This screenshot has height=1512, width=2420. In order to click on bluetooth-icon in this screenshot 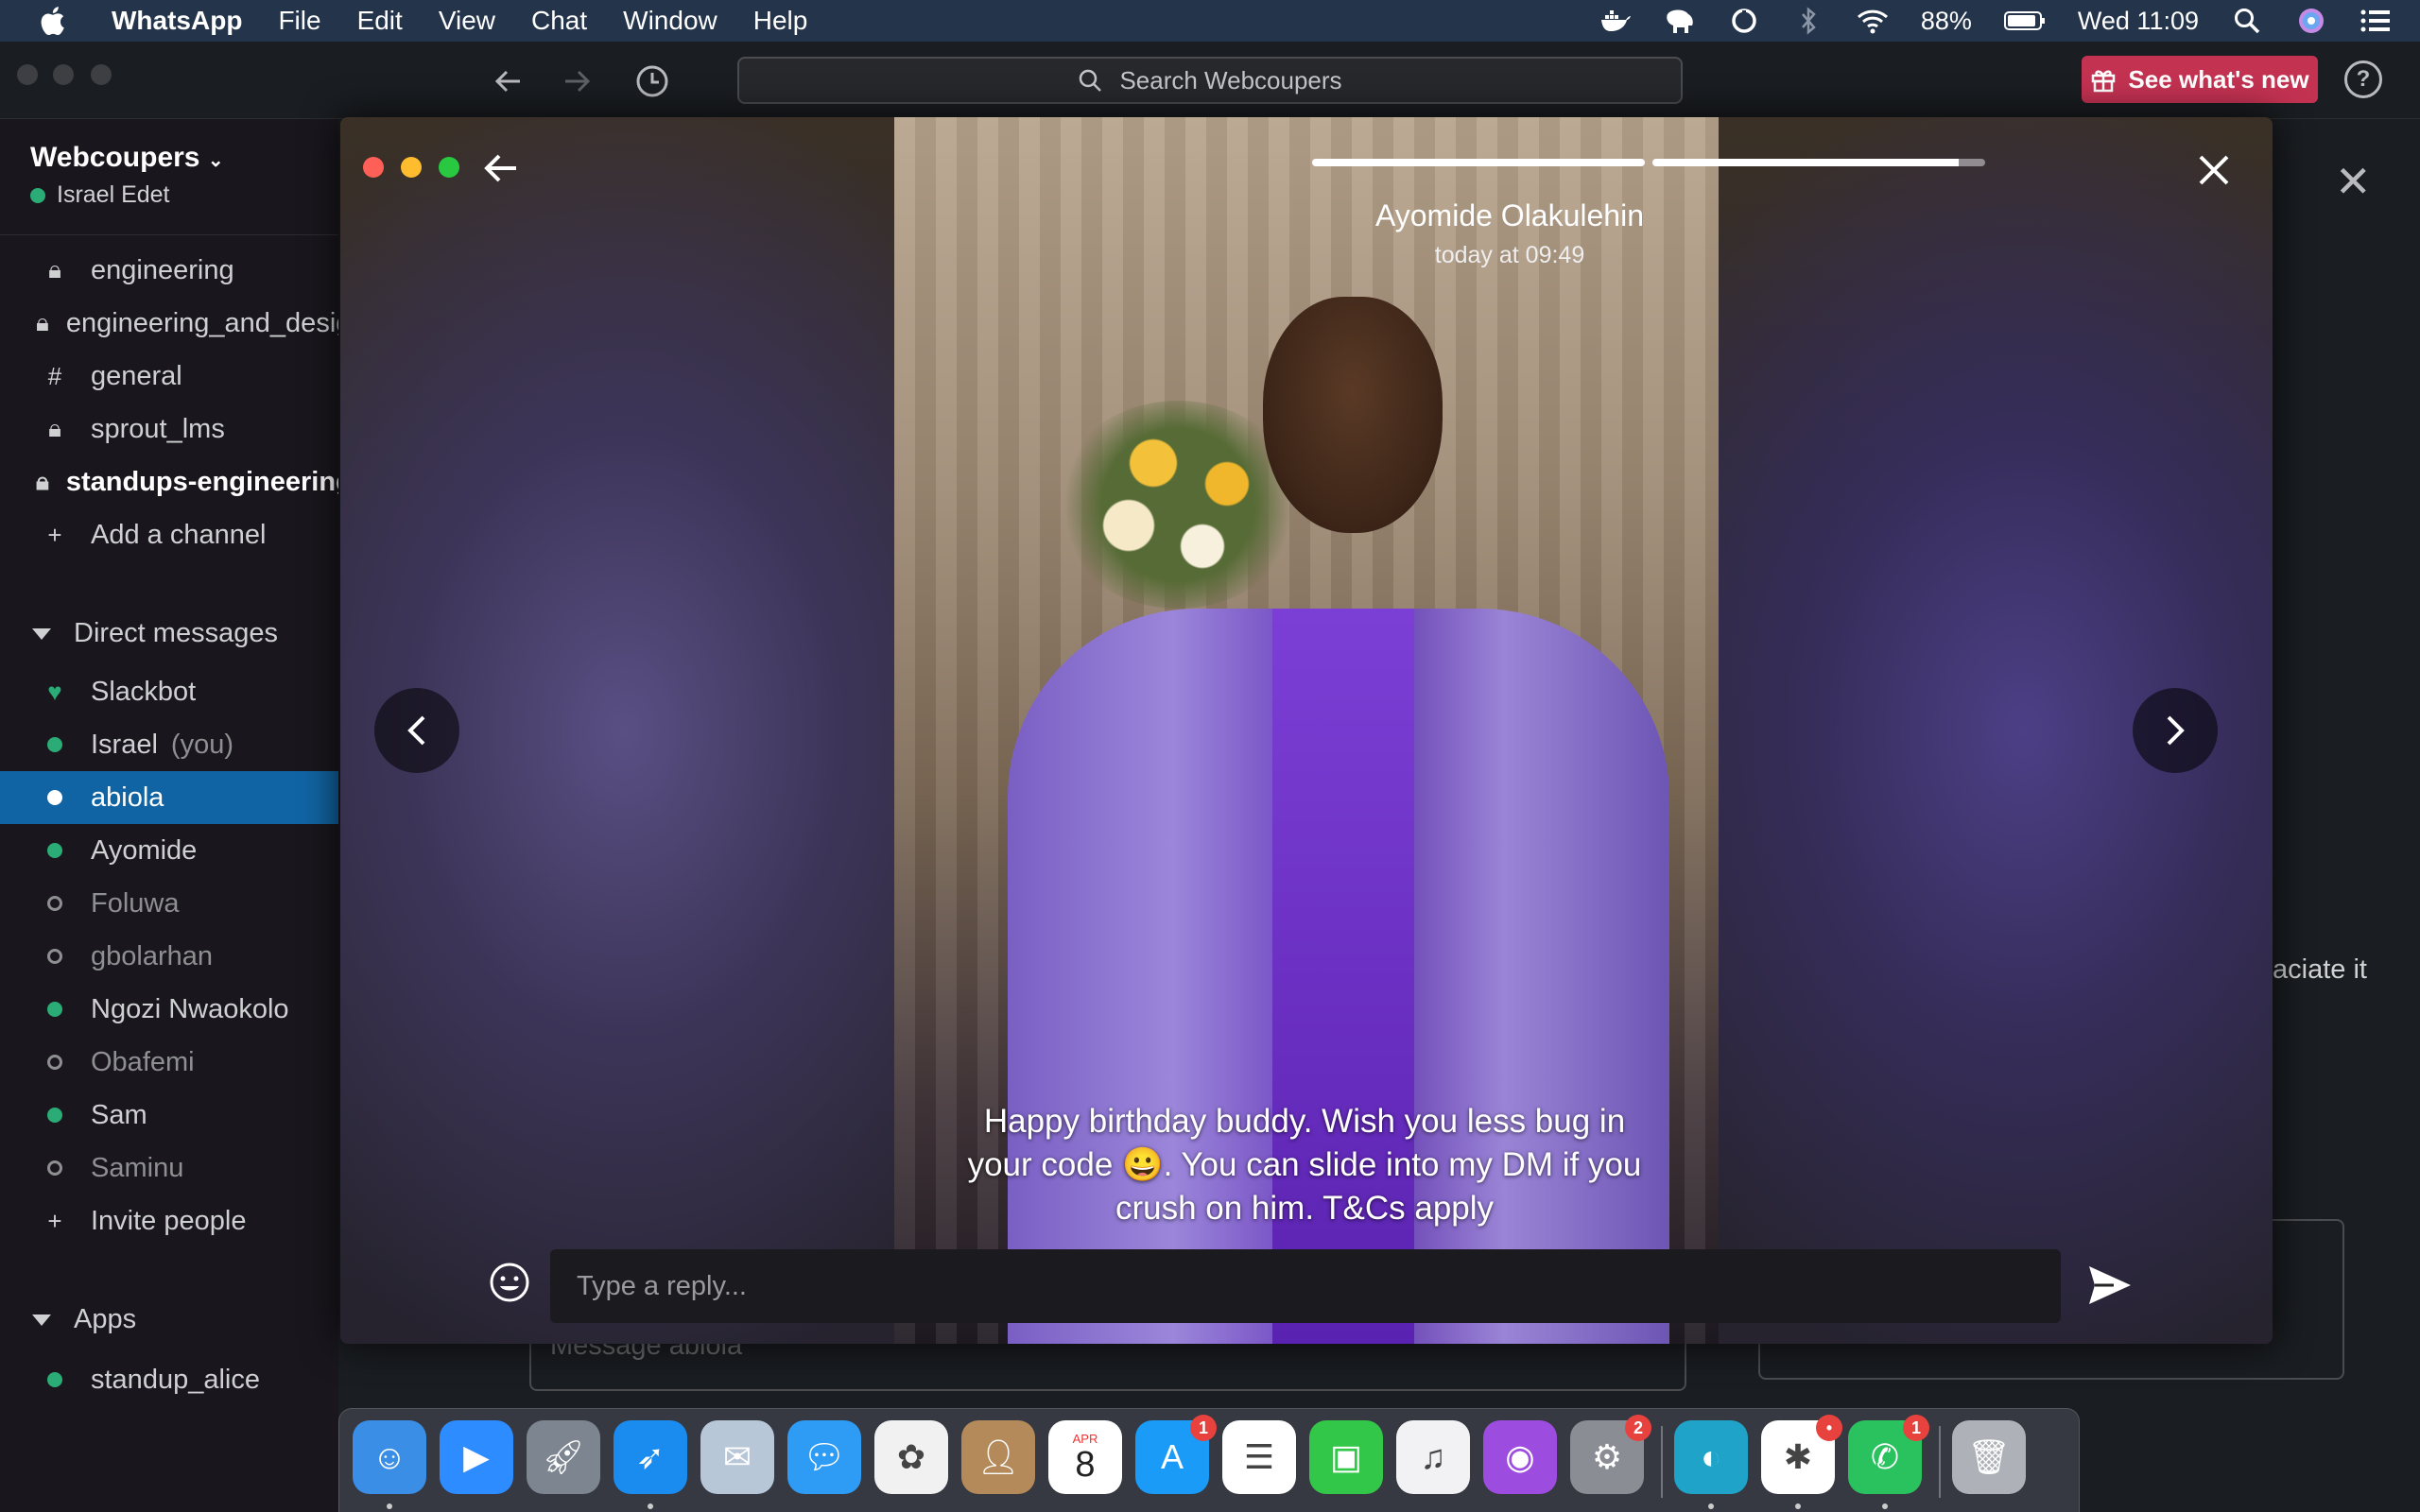, I will do `click(1808, 21)`.